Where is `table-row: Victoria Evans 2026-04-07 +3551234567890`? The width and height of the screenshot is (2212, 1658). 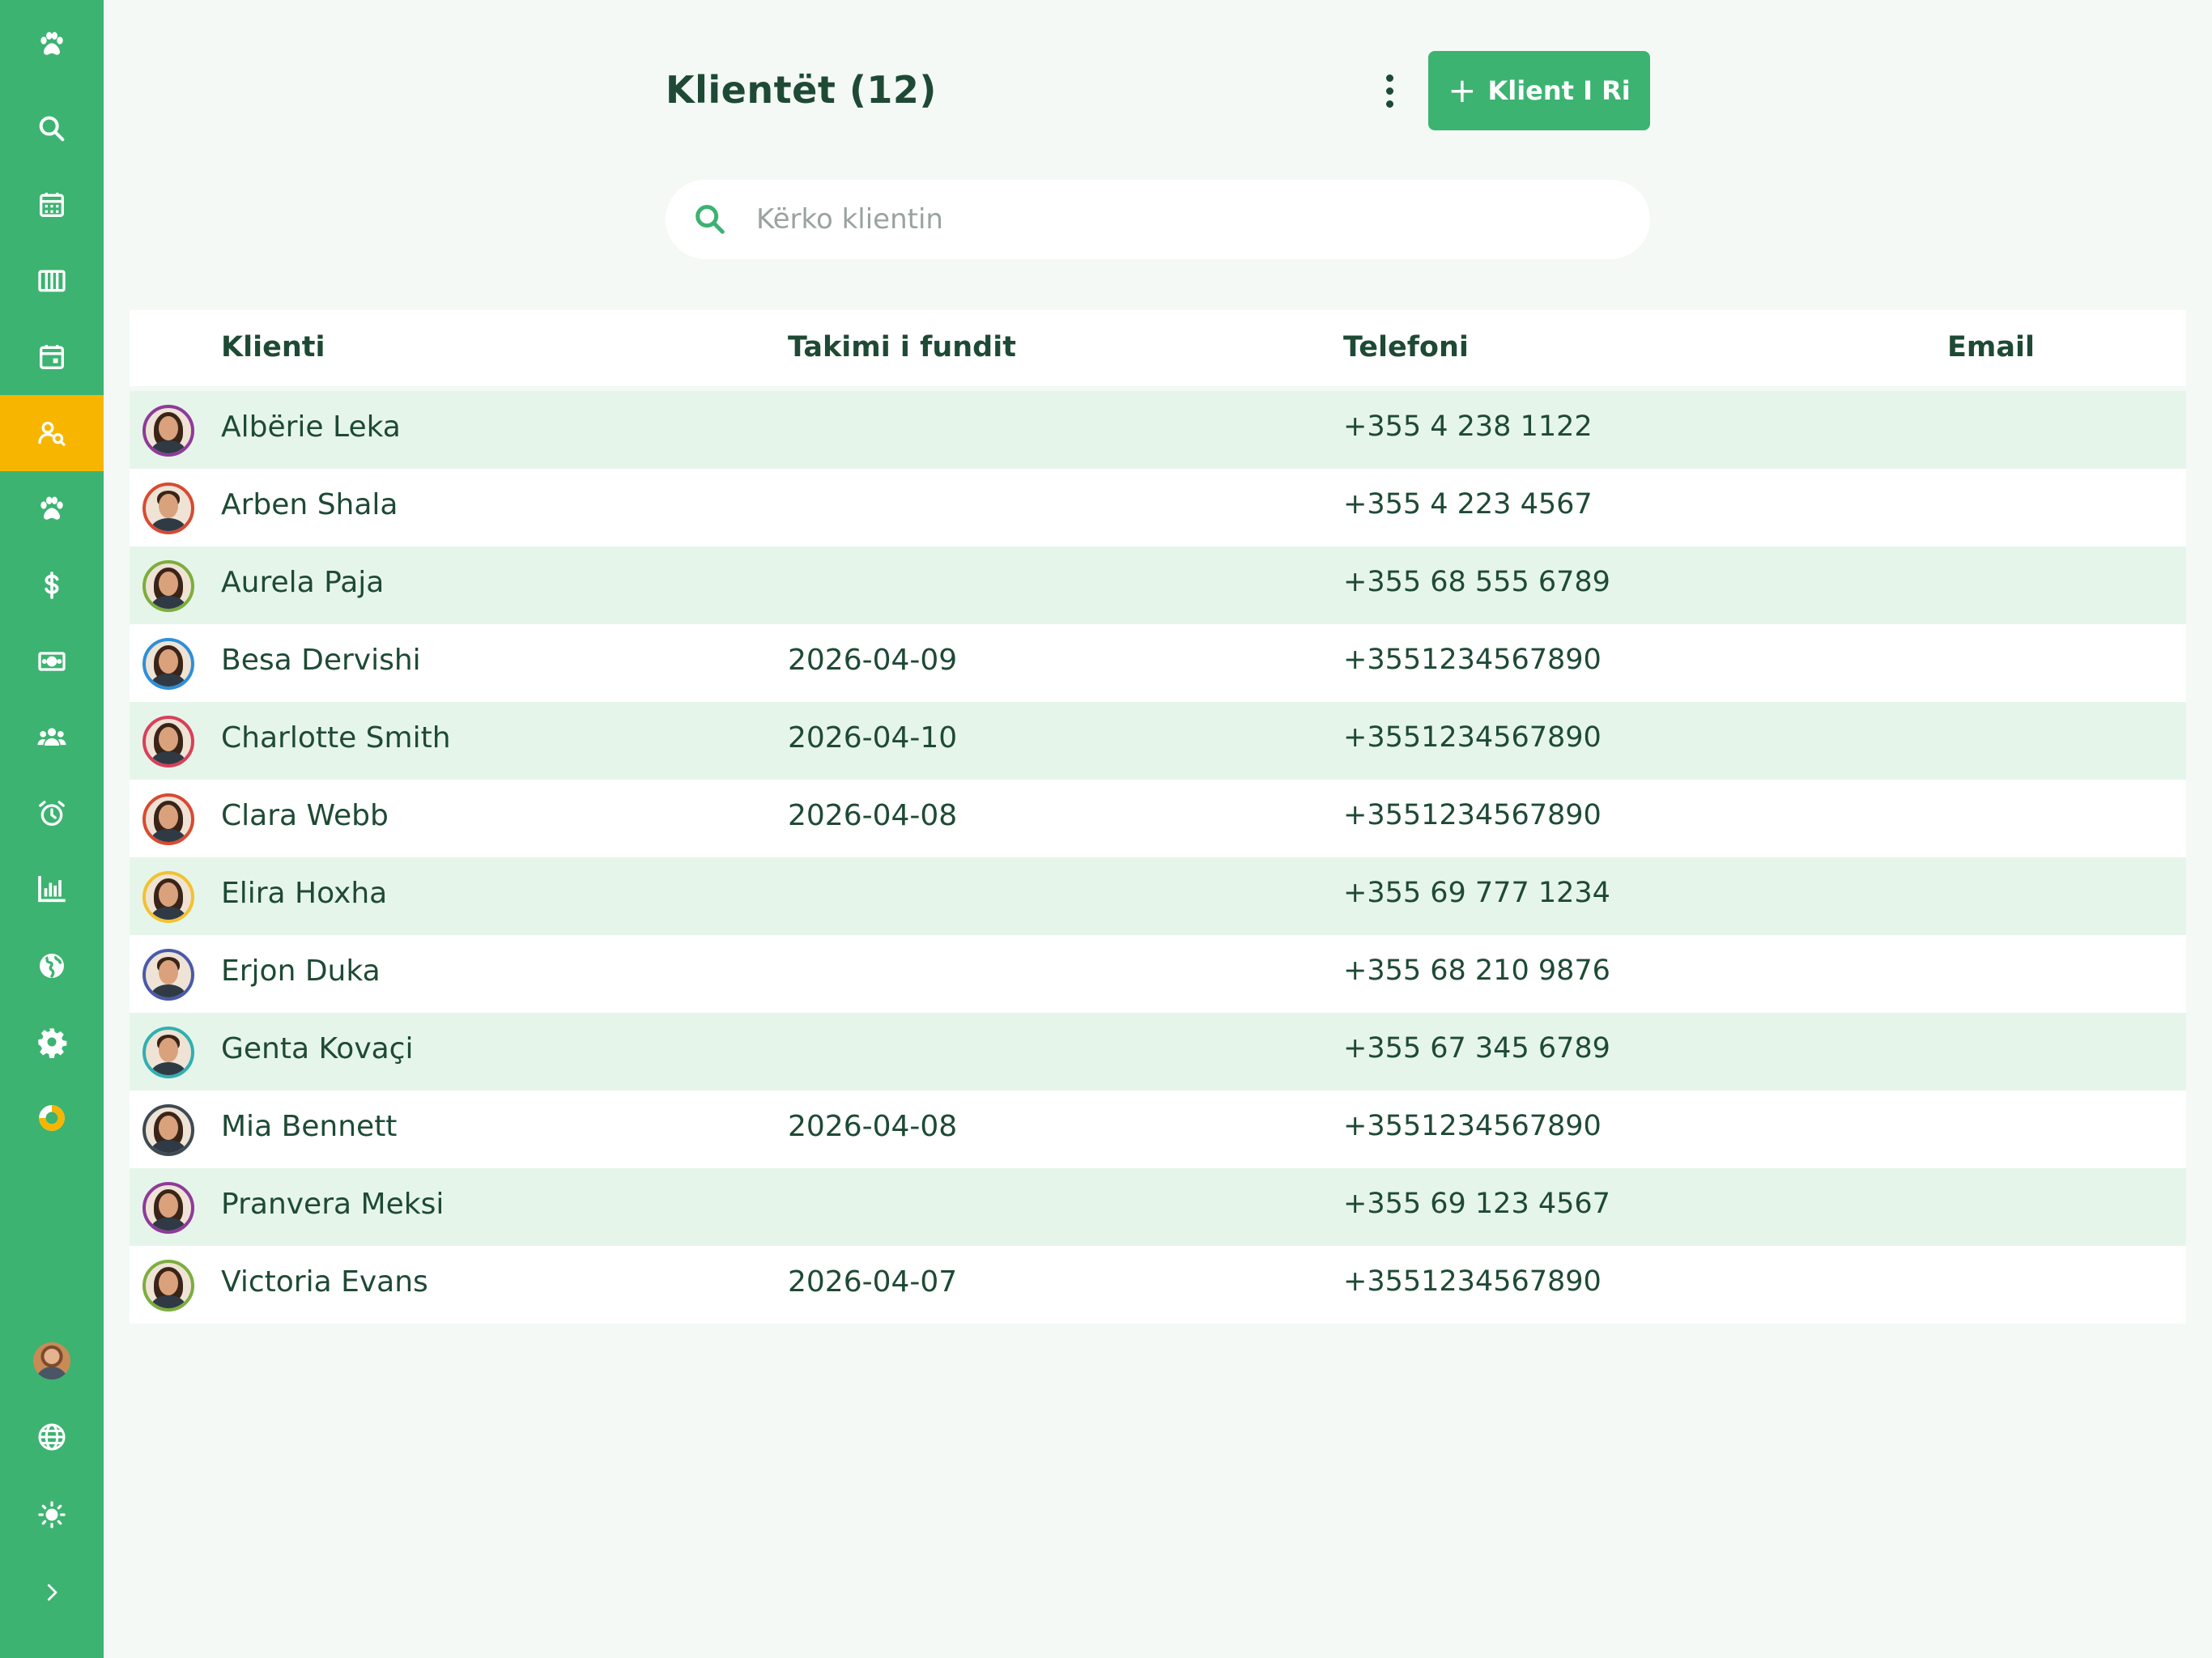
table-row: Victoria Evans 2026-04-07 +3551234567890 is located at coordinates (1158, 1285).